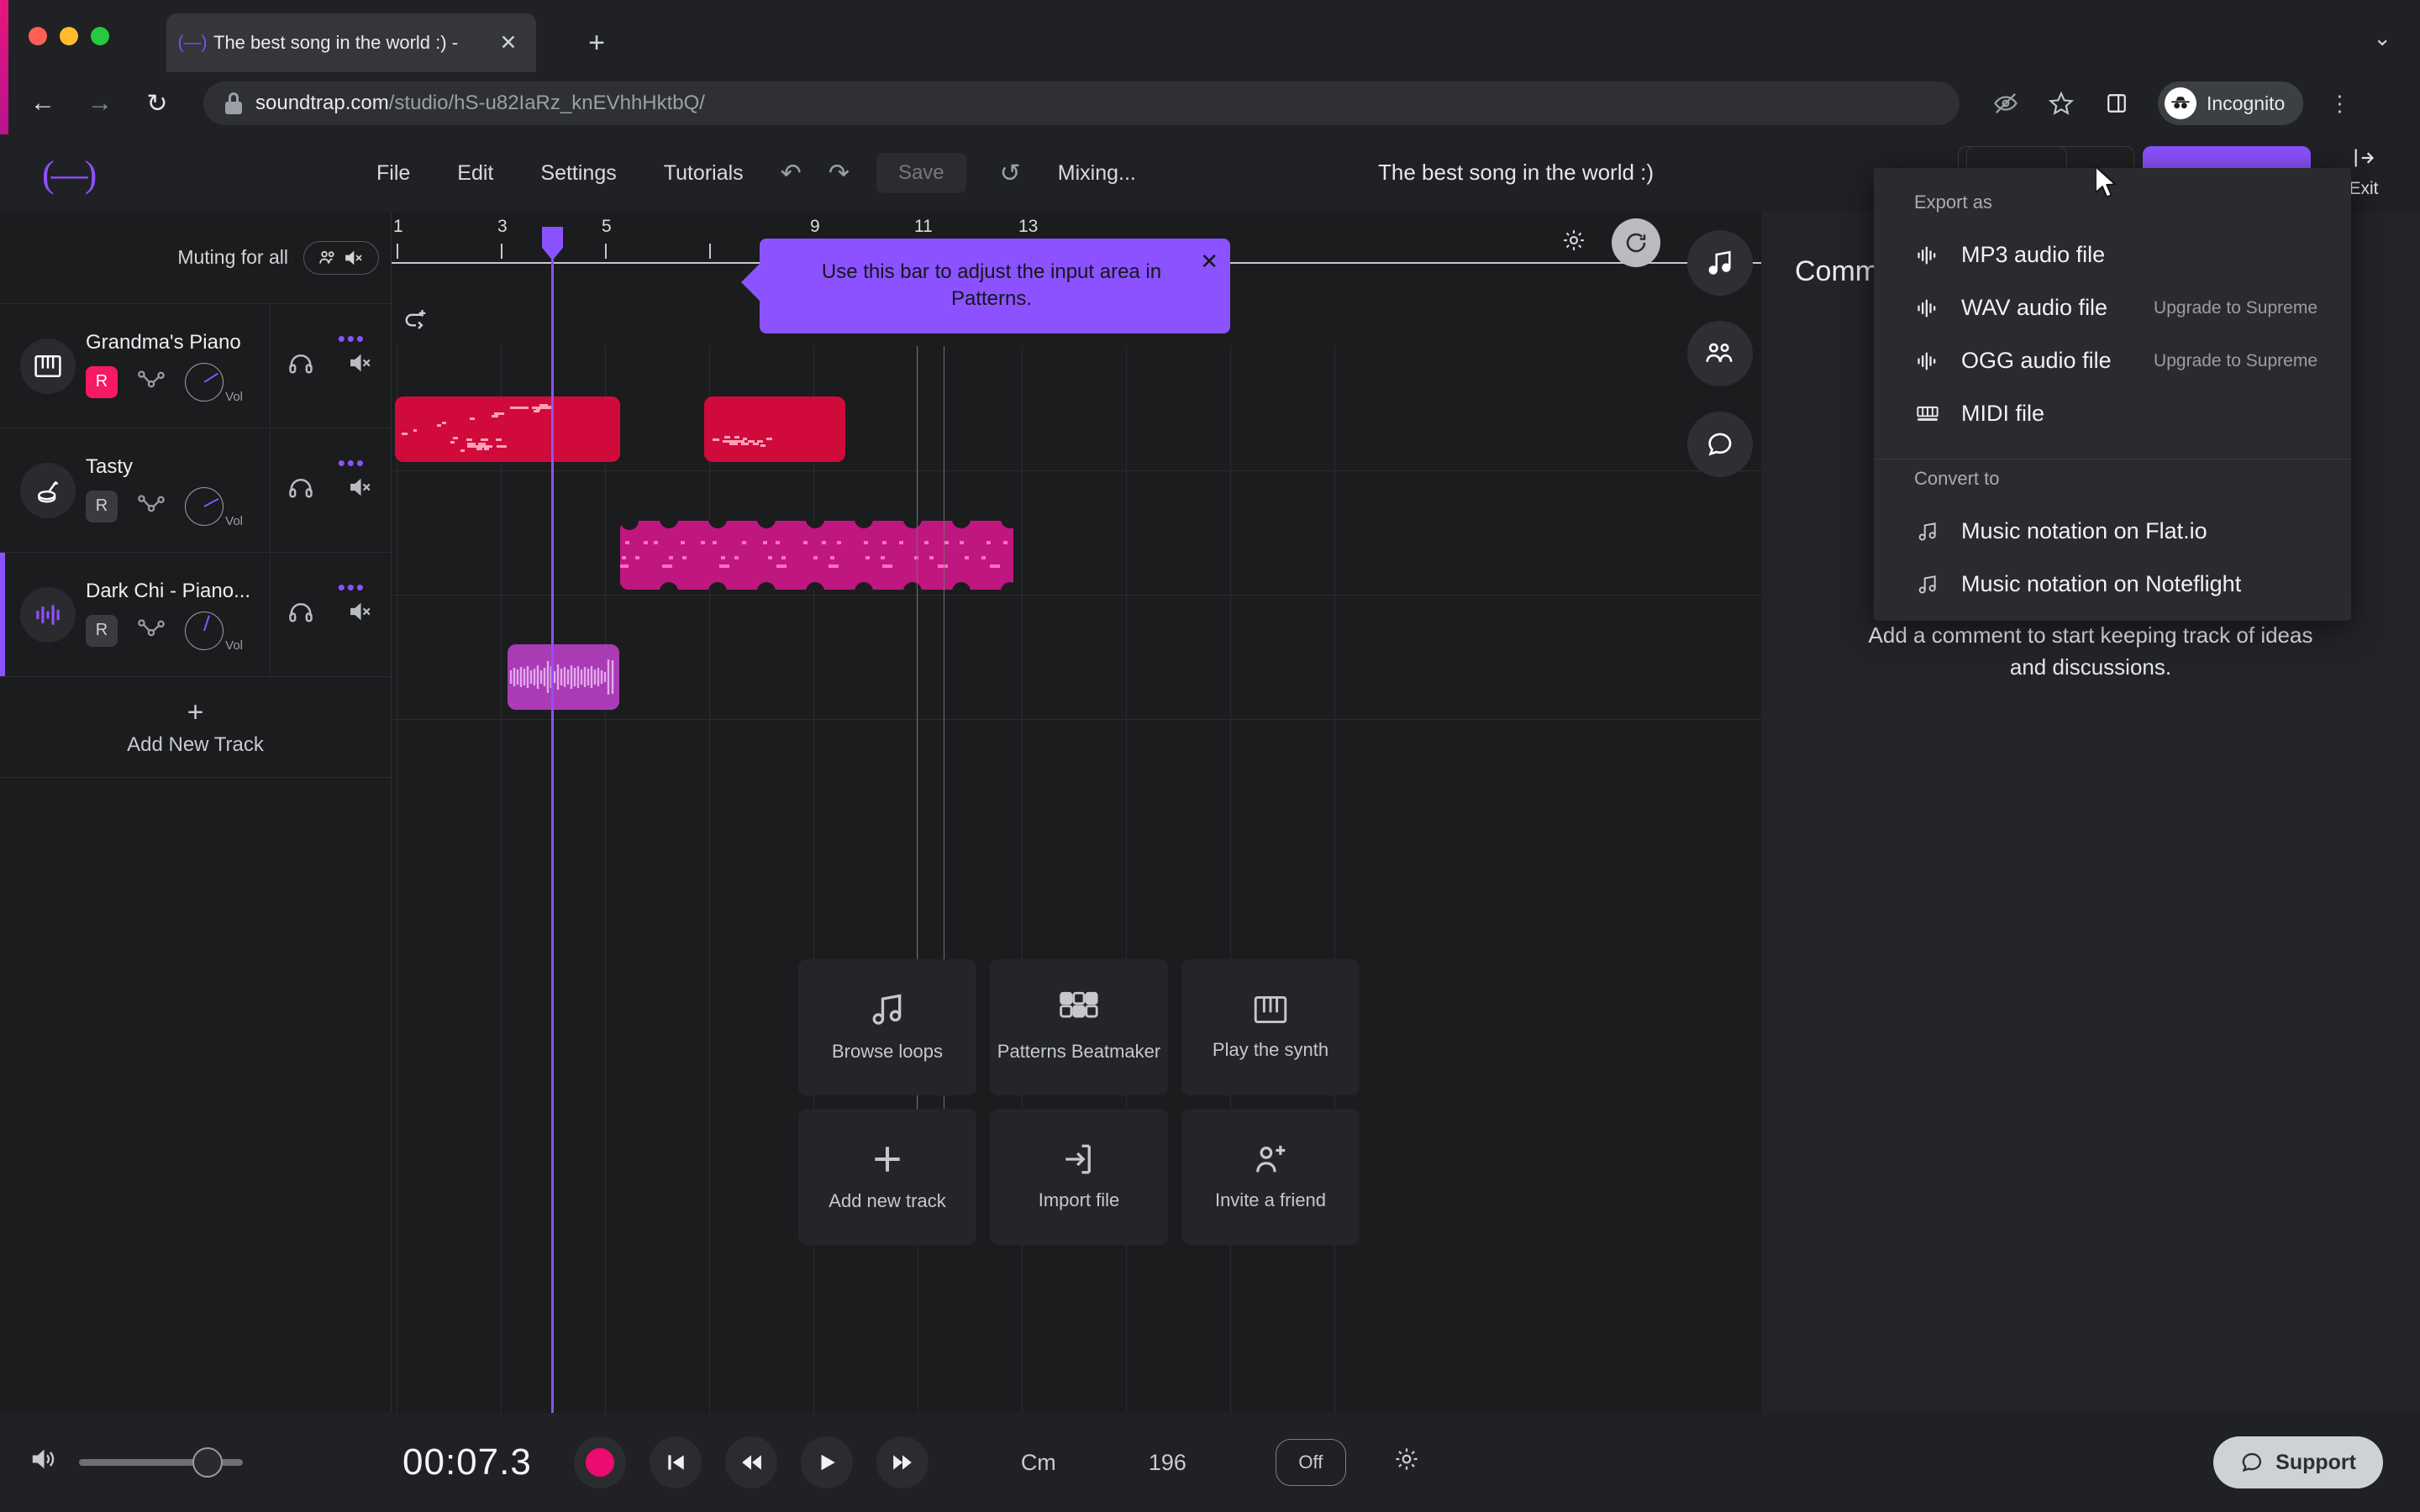  Describe the element at coordinates (1010, 173) in the screenshot. I see `history-icon: ↺` at that location.